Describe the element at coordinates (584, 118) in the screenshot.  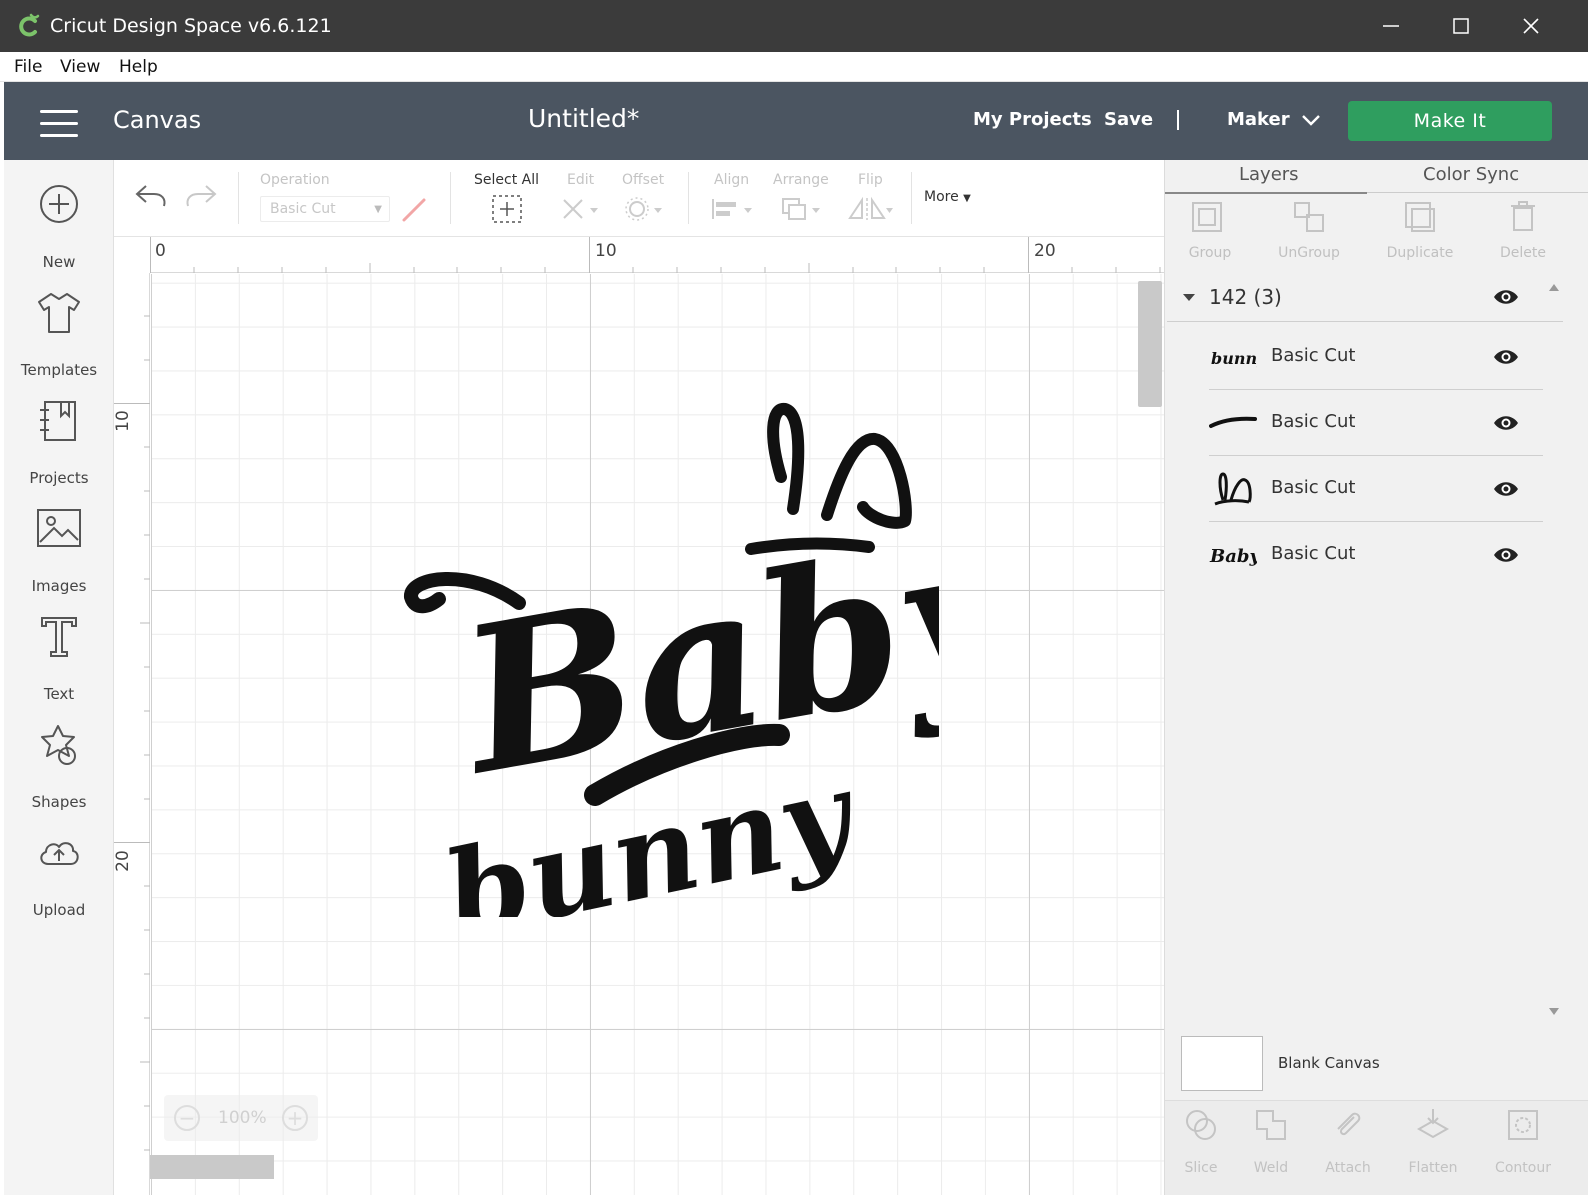
I see `project-title: Untitled*` at that location.